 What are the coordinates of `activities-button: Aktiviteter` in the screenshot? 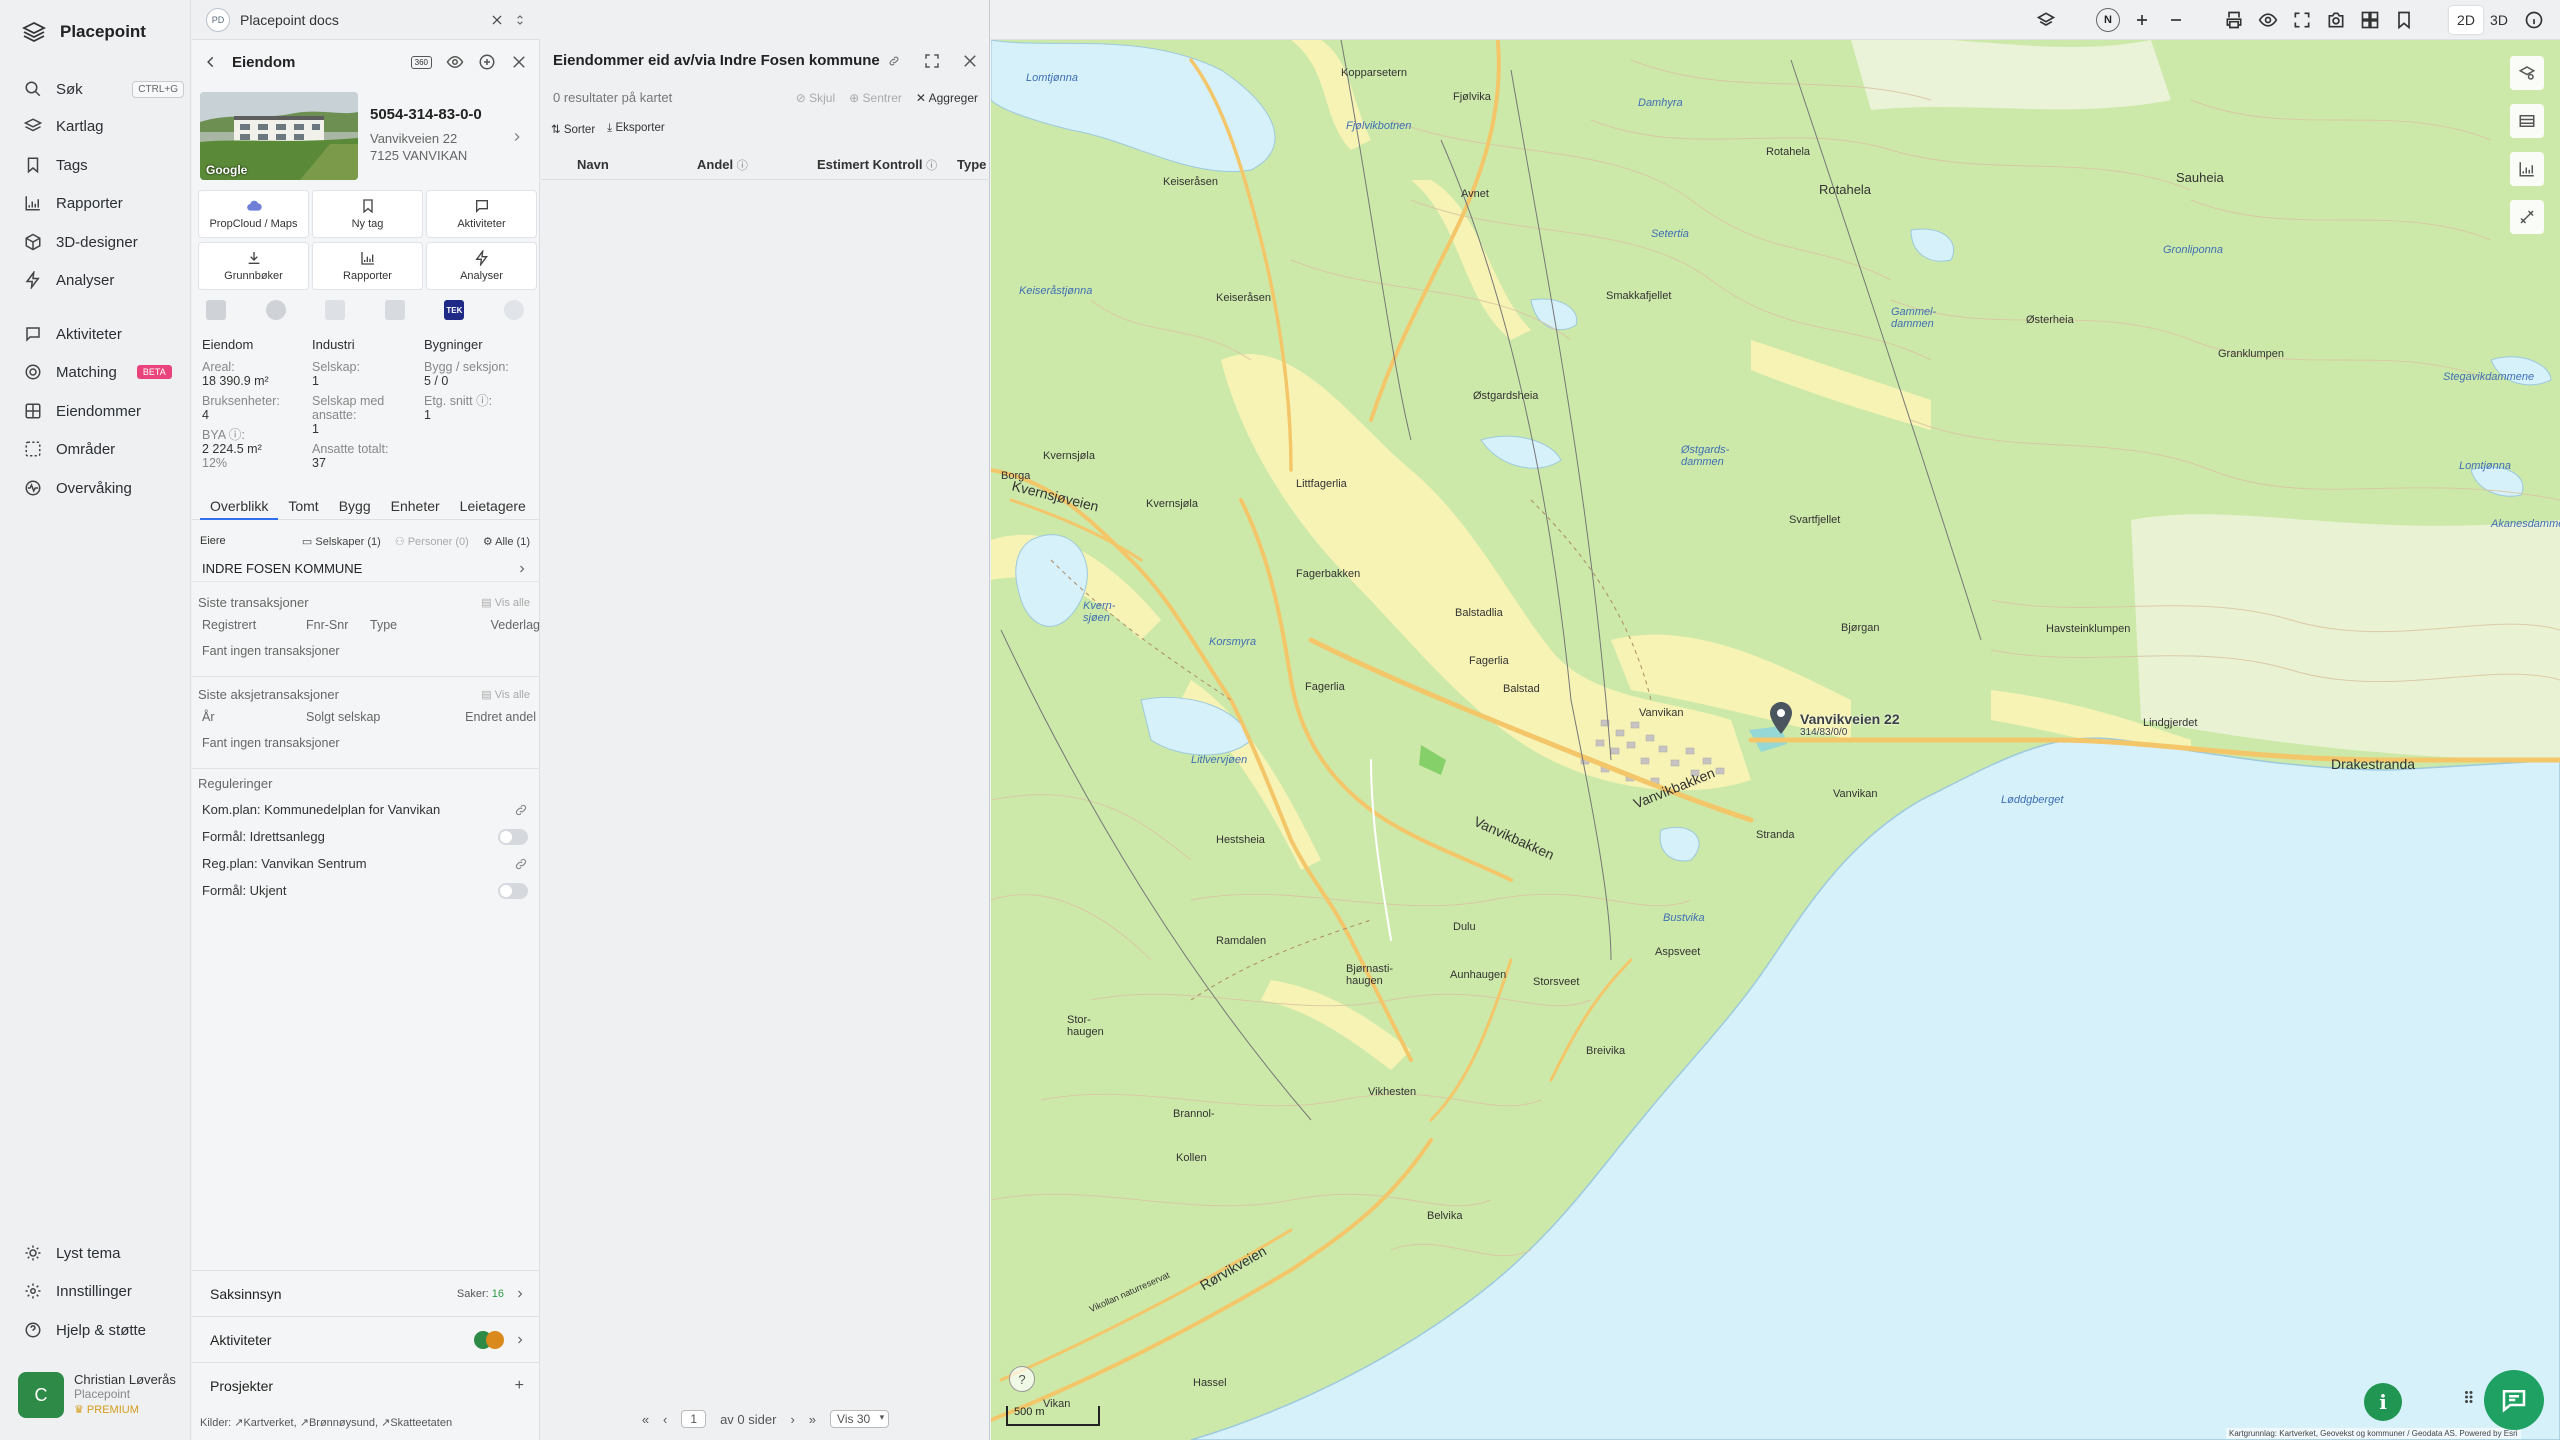 It's located at (481, 214).